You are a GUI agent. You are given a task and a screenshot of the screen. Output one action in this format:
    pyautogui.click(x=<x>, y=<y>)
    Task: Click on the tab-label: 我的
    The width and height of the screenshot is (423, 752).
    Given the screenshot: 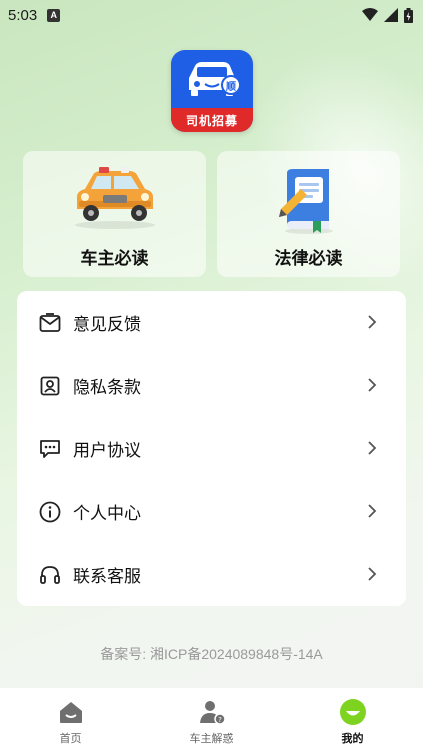 What is the action you would take?
    pyautogui.click(x=352, y=738)
    